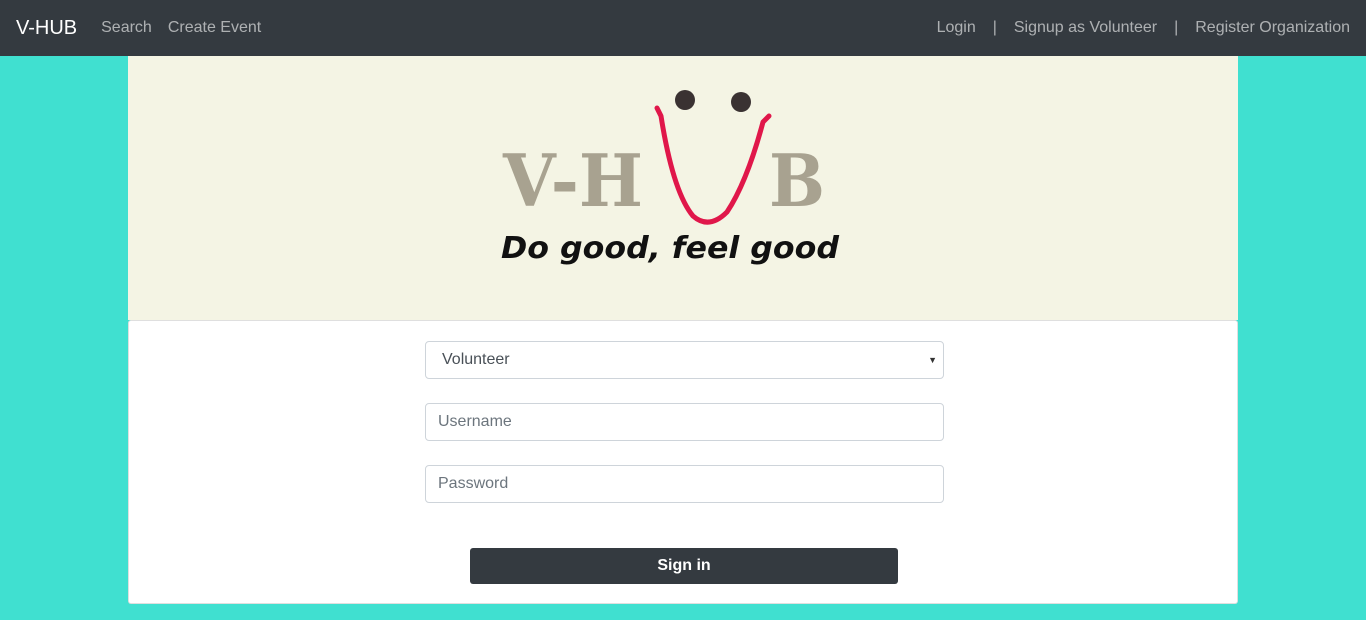 The image size is (1366, 620). What do you see at coordinates (214, 28) in the screenshot?
I see `nav-create-event-link: Create Event` at bounding box center [214, 28].